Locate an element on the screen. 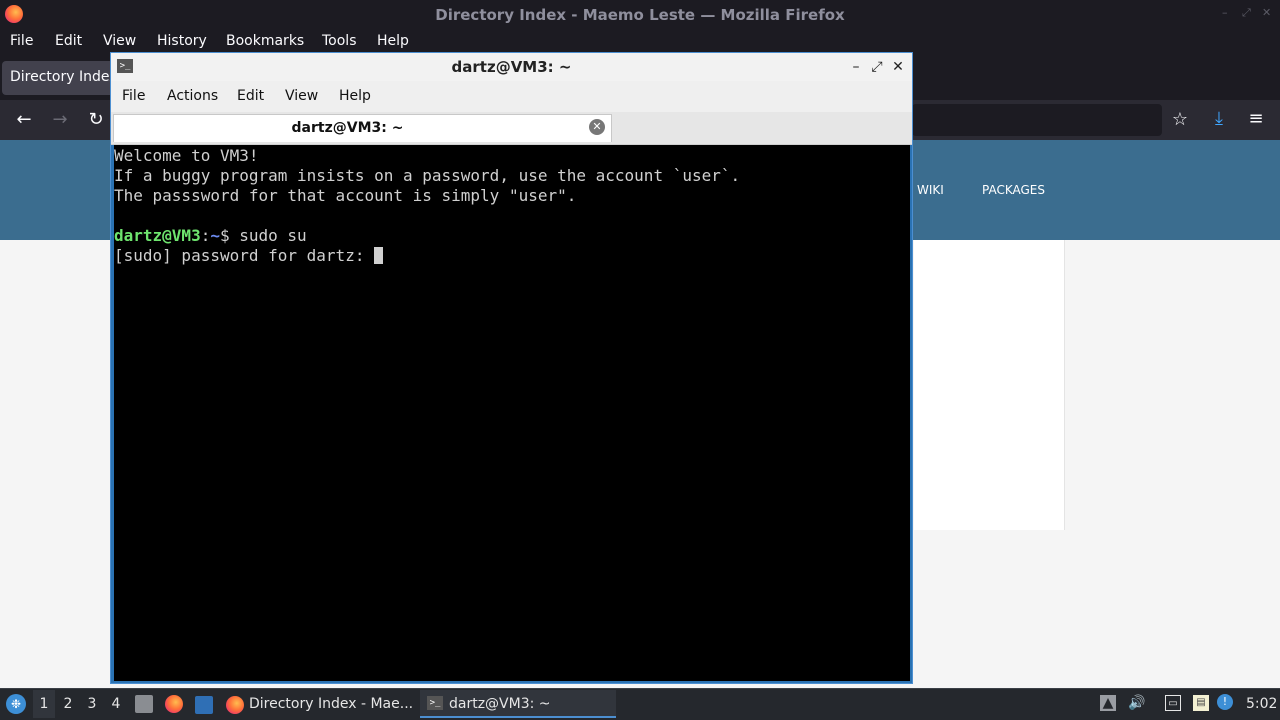 This screenshot has width=1280, height=720. terminal-tab: dartz@VM3: ~ ✕ is located at coordinates (362, 128).